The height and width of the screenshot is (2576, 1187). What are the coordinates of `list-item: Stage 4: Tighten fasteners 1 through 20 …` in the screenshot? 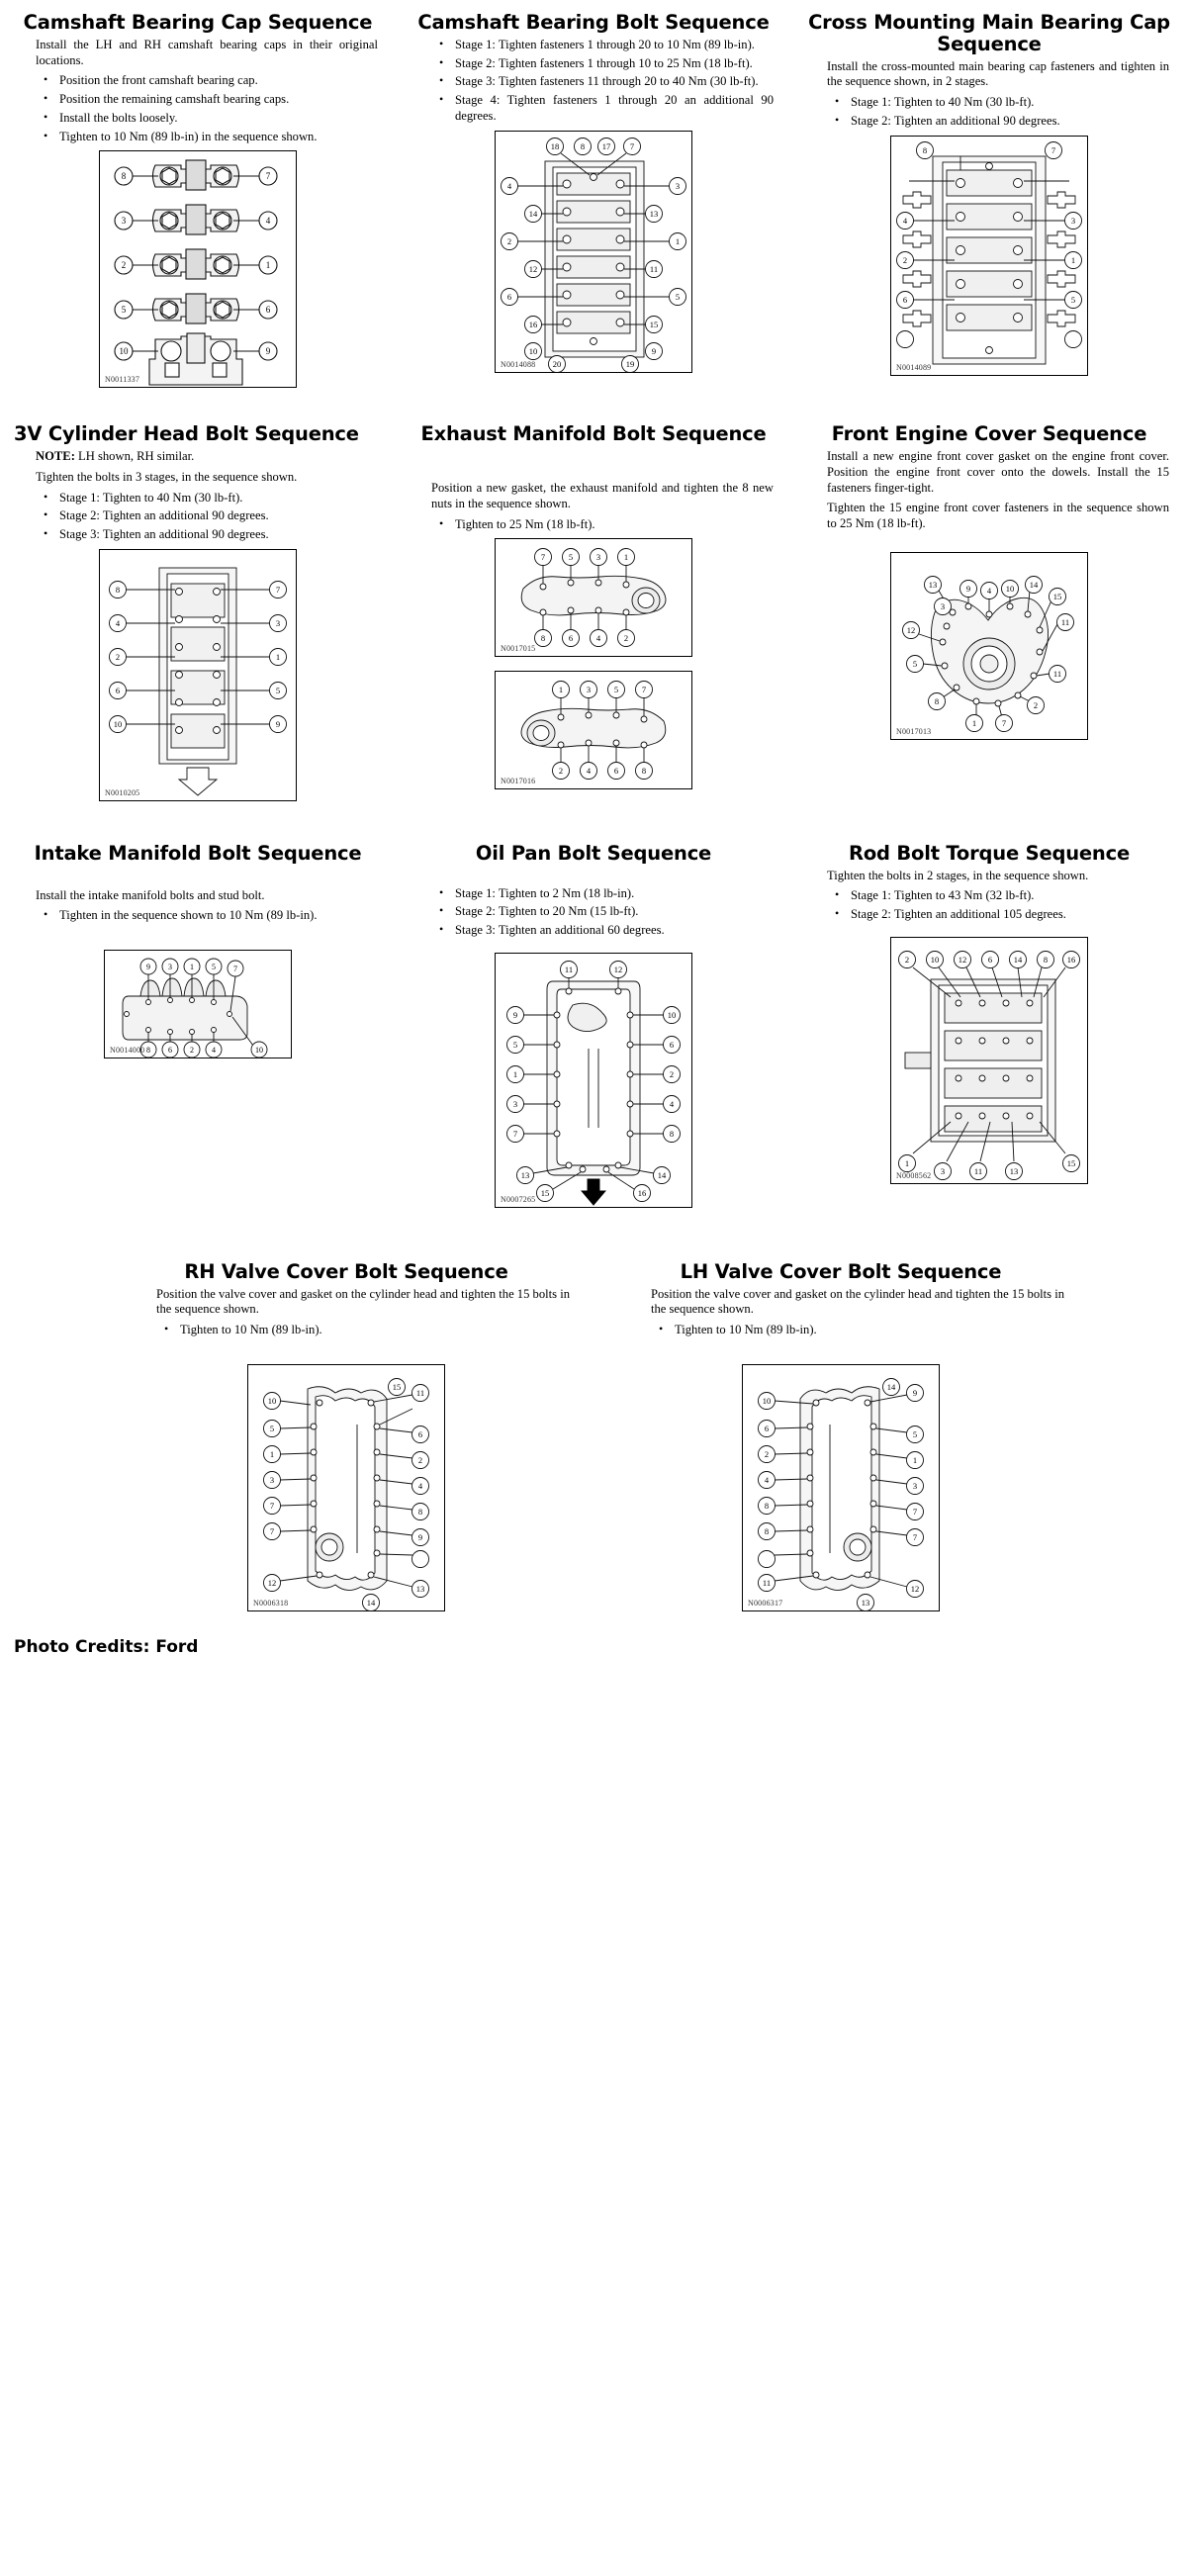 It's located at (606, 108).